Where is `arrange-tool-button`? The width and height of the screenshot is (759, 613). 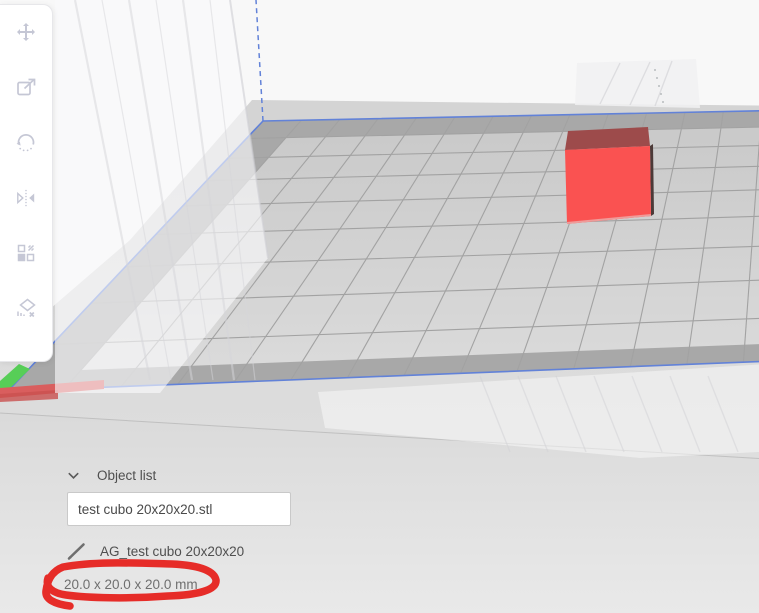
arrange-tool-button is located at coordinates (26, 253).